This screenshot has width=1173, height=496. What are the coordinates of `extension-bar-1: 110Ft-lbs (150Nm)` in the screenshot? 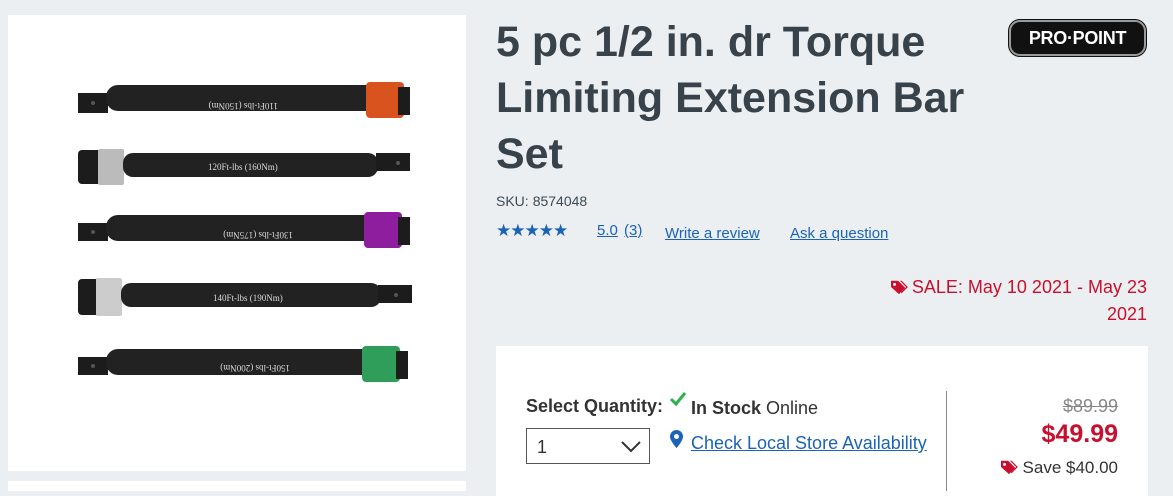 It's located at (244, 100).